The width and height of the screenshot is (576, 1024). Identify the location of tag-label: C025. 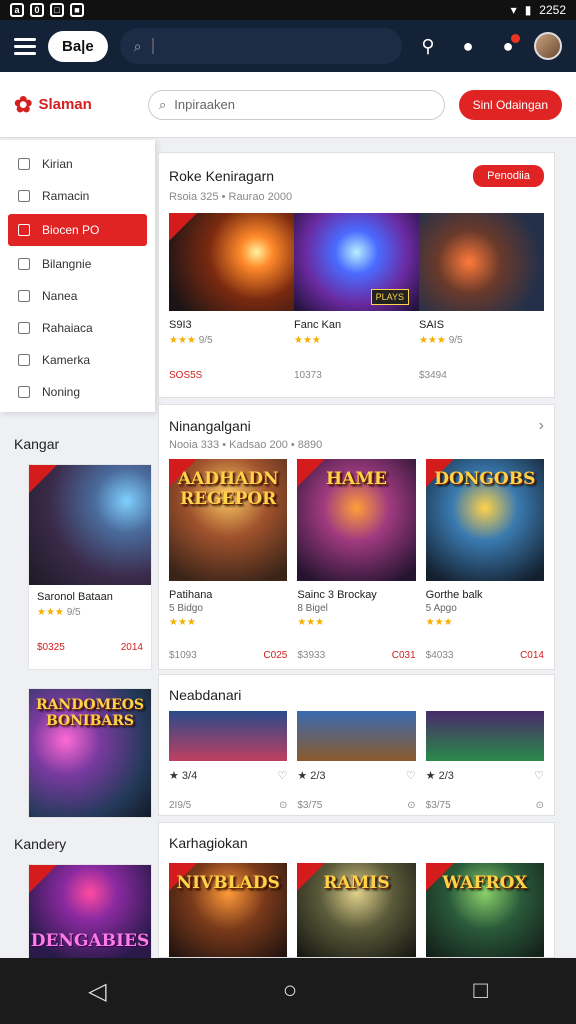
(275, 655).